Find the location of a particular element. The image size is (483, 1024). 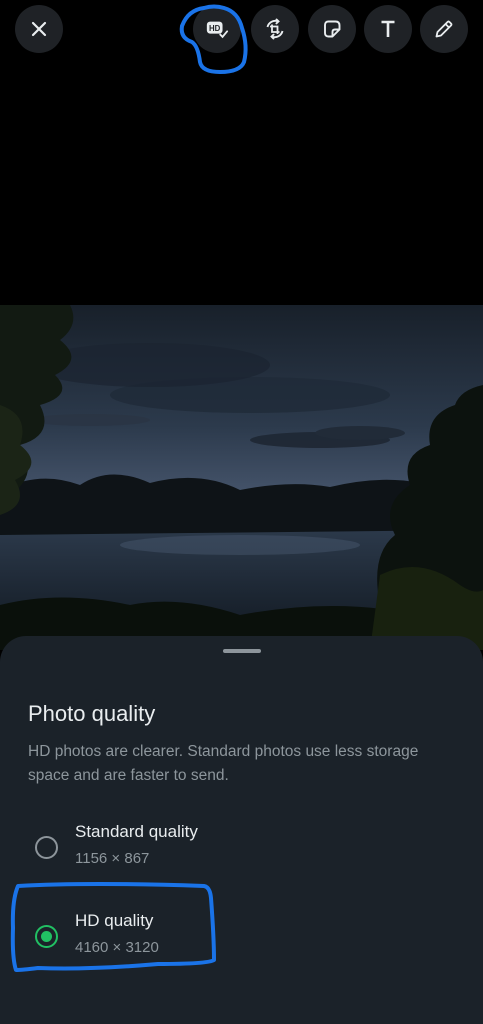

option-label: HD quality is located at coordinates (114, 920).